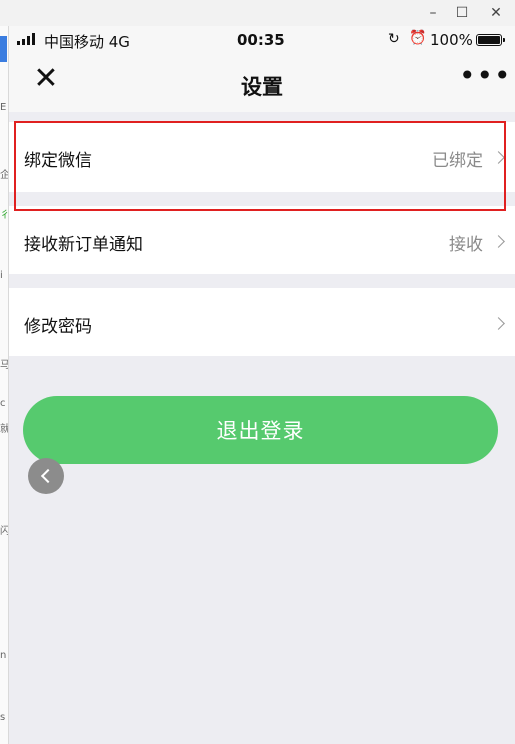 The image size is (515, 744). What do you see at coordinates (418, 38) in the screenshot?
I see `alarm-icon: ⏰` at bounding box center [418, 38].